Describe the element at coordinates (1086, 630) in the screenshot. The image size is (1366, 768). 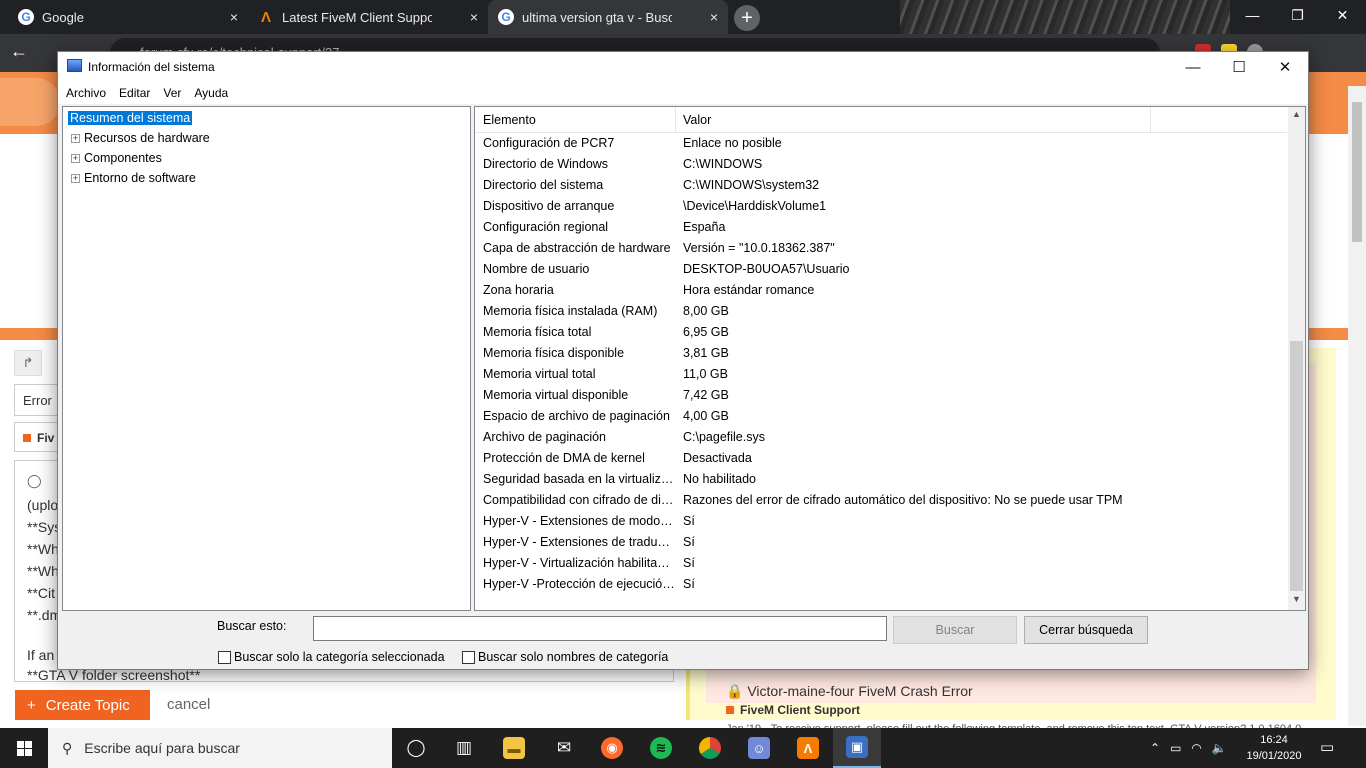
I see `close-find-button: Cerrar búsqueda` at that location.